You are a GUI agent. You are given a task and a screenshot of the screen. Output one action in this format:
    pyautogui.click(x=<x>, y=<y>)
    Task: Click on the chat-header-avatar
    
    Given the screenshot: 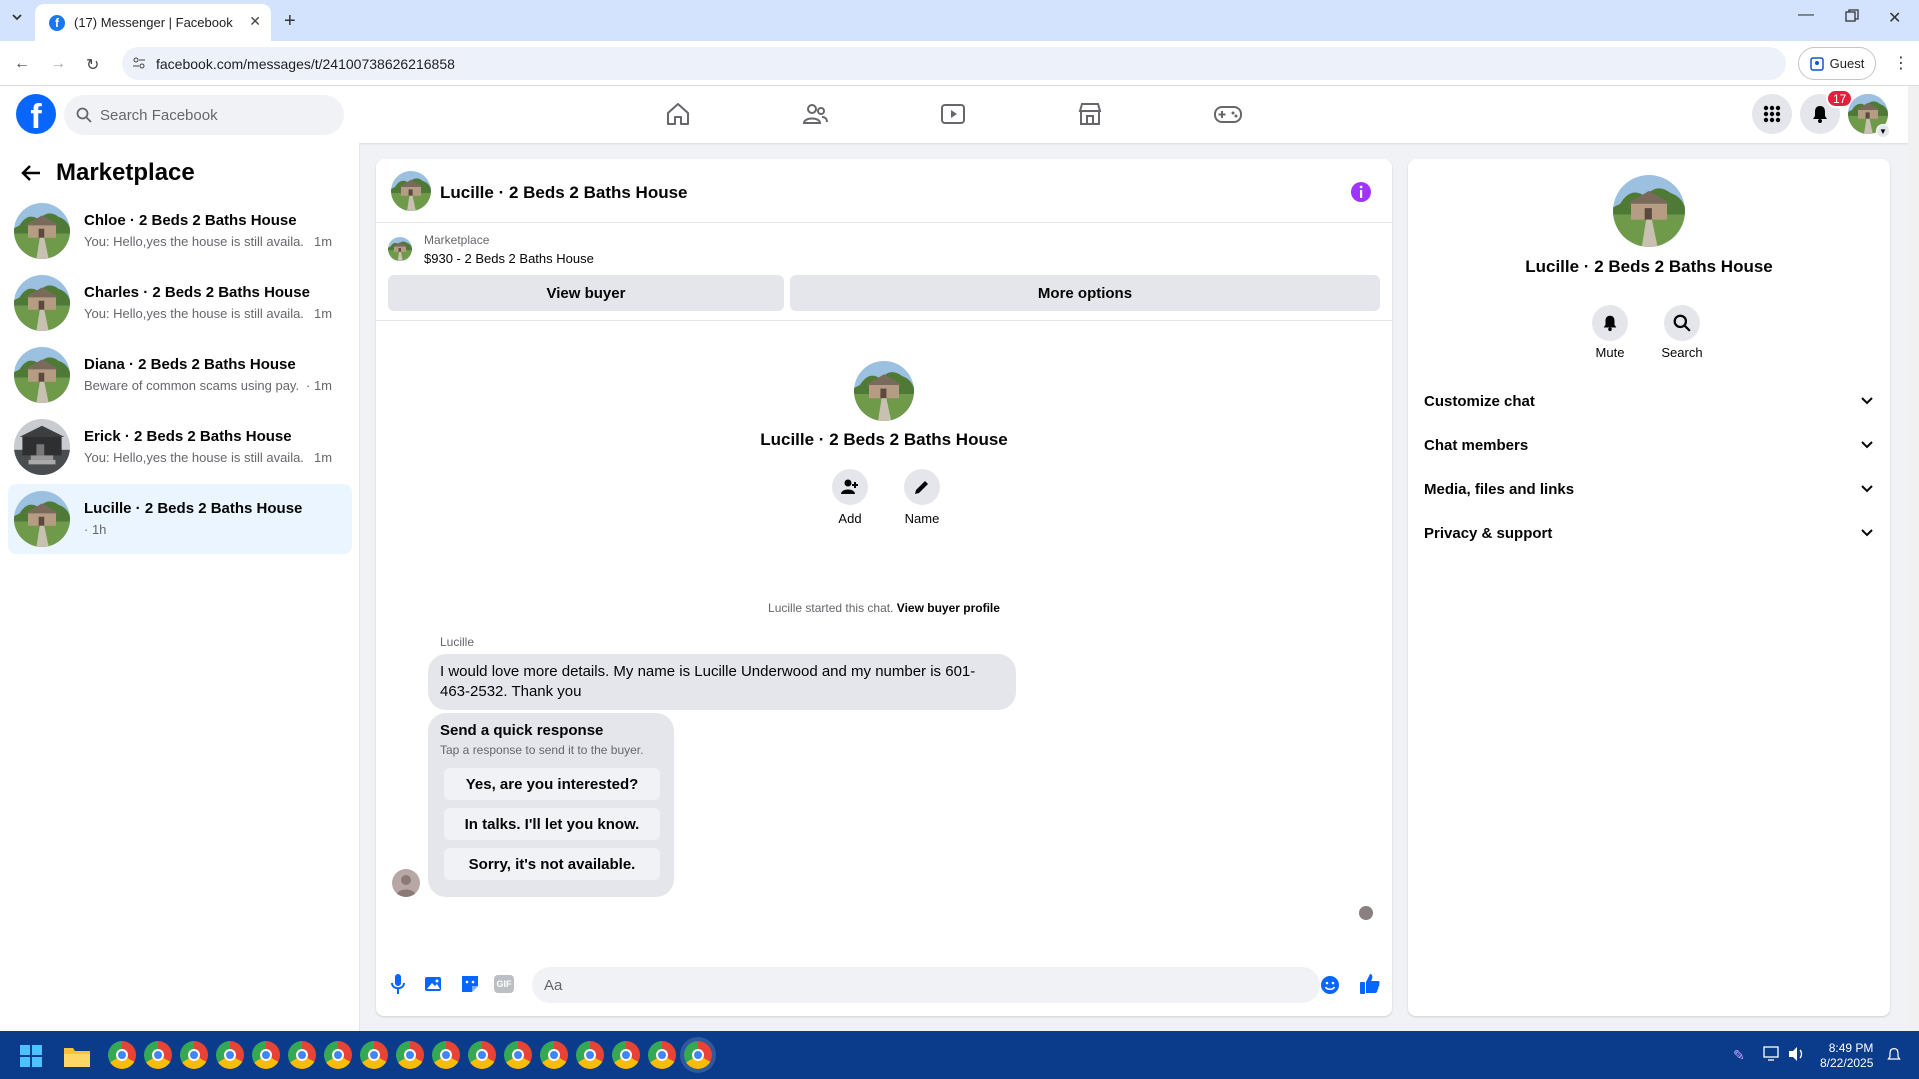 What is the action you would take?
    pyautogui.click(x=411, y=191)
    